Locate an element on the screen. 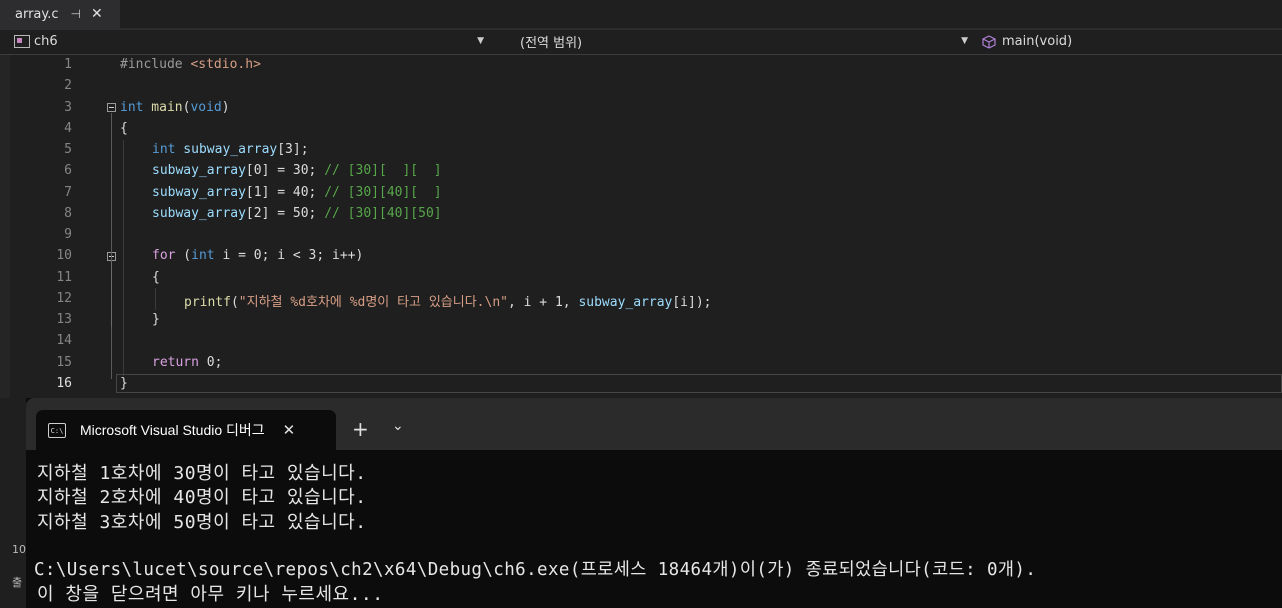 This screenshot has width=1282, height=608. code-line-11: { is located at coordinates (156, 277).